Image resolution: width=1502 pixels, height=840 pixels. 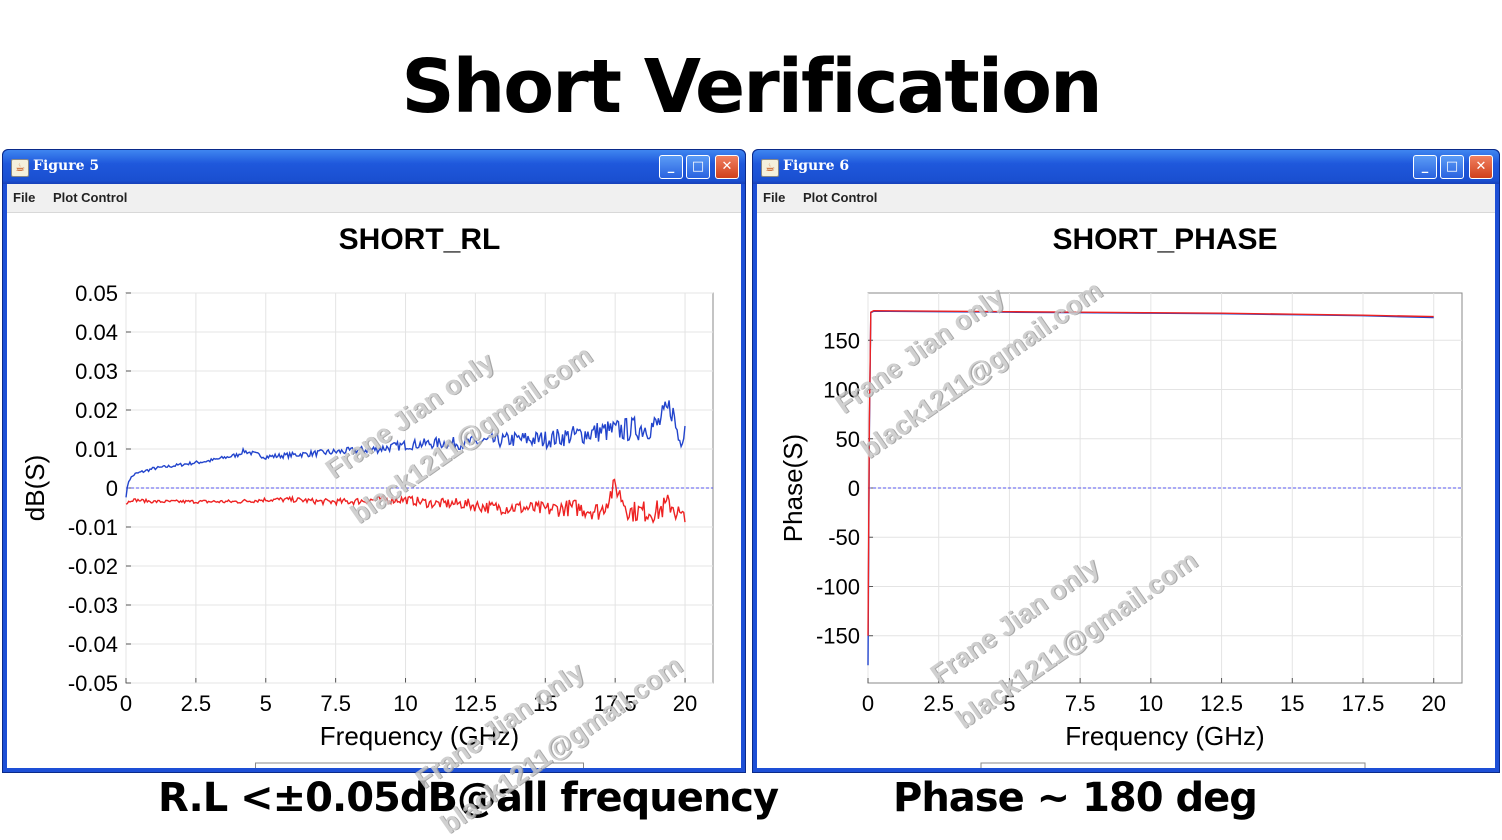 What do you see at coordinates (96, 371) in the screenshot?
I see `y-tick-label: 0.03` at bounding box center [96, 371].